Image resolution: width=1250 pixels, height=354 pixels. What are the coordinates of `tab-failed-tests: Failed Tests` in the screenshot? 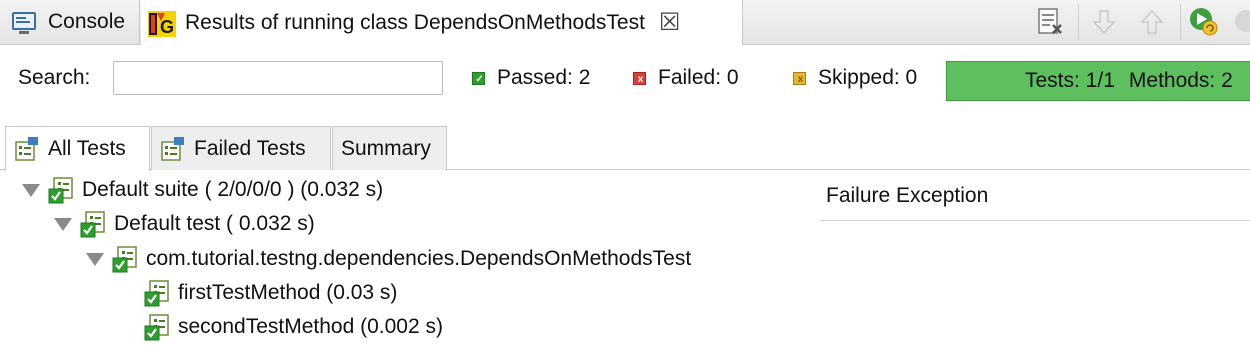 It's located at (241, 148).